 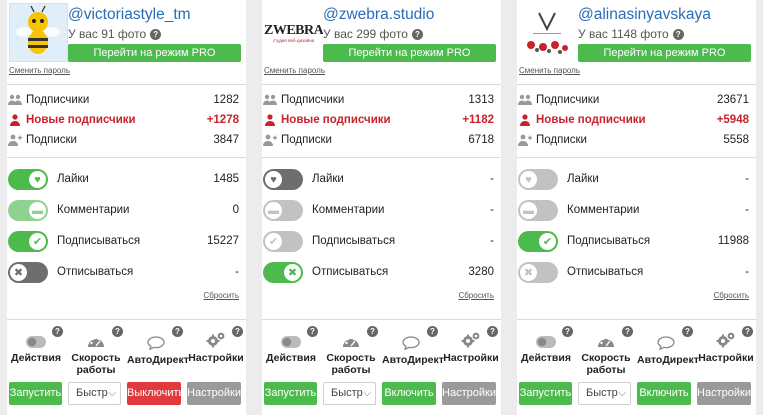 What do you see at coordinates (381, 120) in the screenshot?
I see `stat-row-new-followers: Новые подписчики +1182` at bounding box center [381, 120].